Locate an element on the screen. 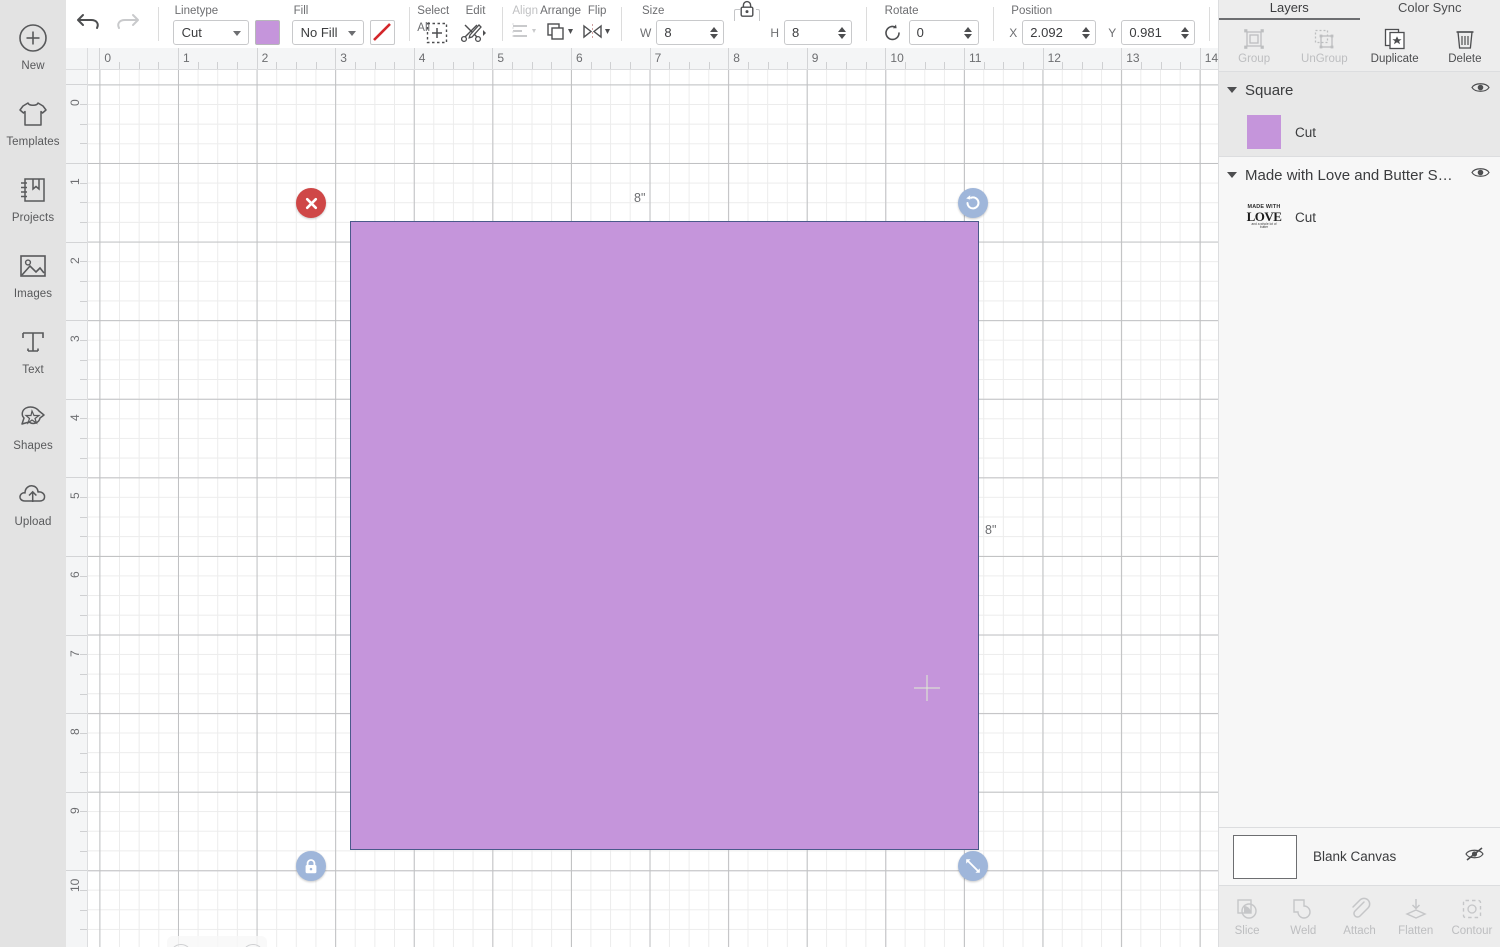 The width and height of the screenshot is (1500, 947). height-input-box is located at coordinates (818, 32).